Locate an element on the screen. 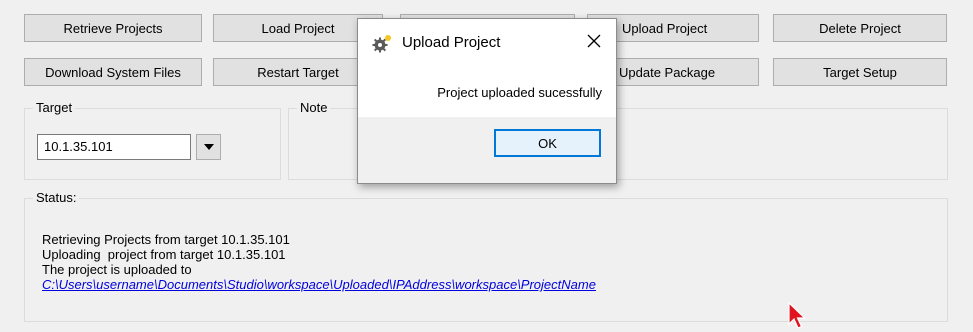 Image resolution: width=973 pixels, height=332 pixels. close-icon is located at coordinates (594, 41).